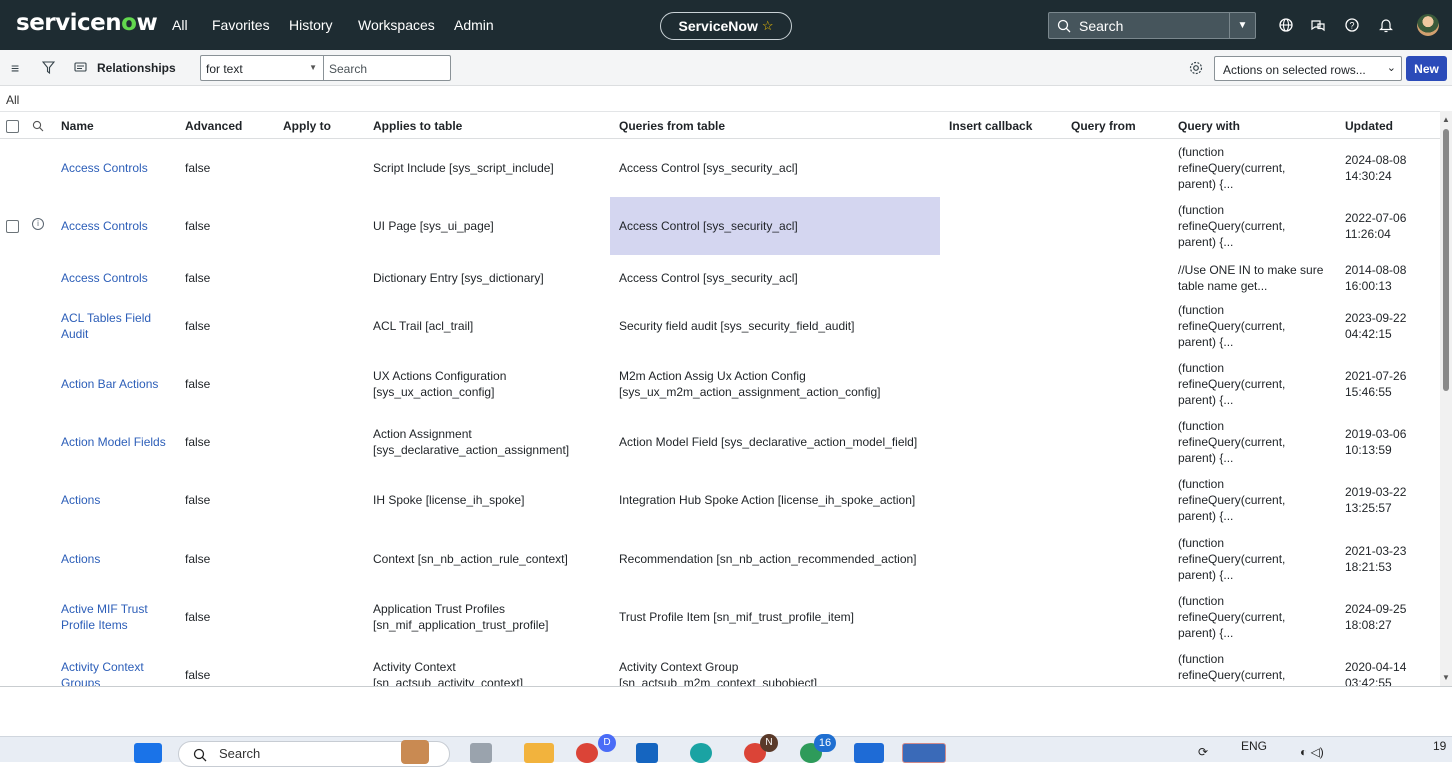 This screenshot has height=767, width=1452. I want to click on nav-admin: Admin, so click(474, 25).